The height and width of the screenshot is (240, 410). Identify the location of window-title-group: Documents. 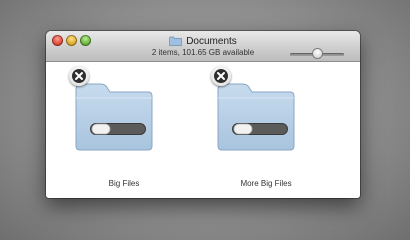
(203, 41).